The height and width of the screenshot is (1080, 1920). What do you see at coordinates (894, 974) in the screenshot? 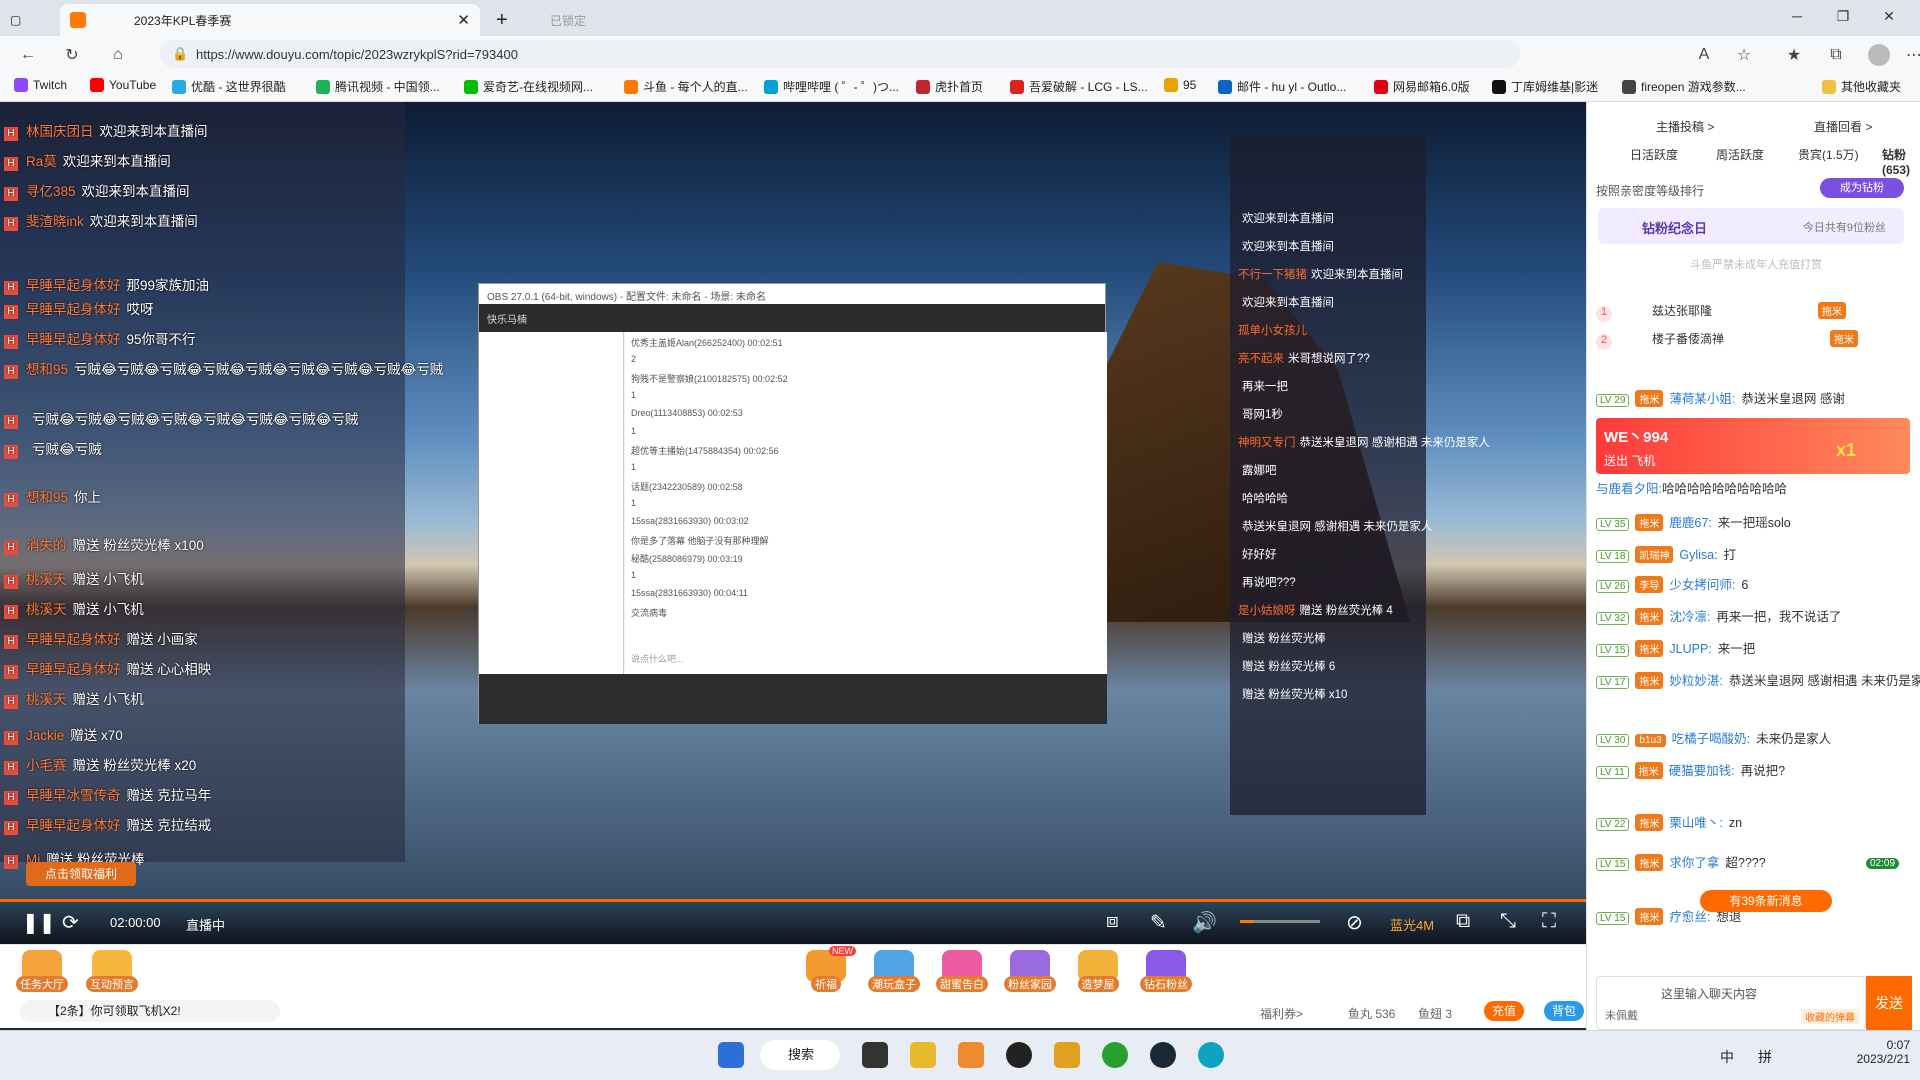
I see `gift-1-button: 潮玩盒子` at bounding box center [894, 974].